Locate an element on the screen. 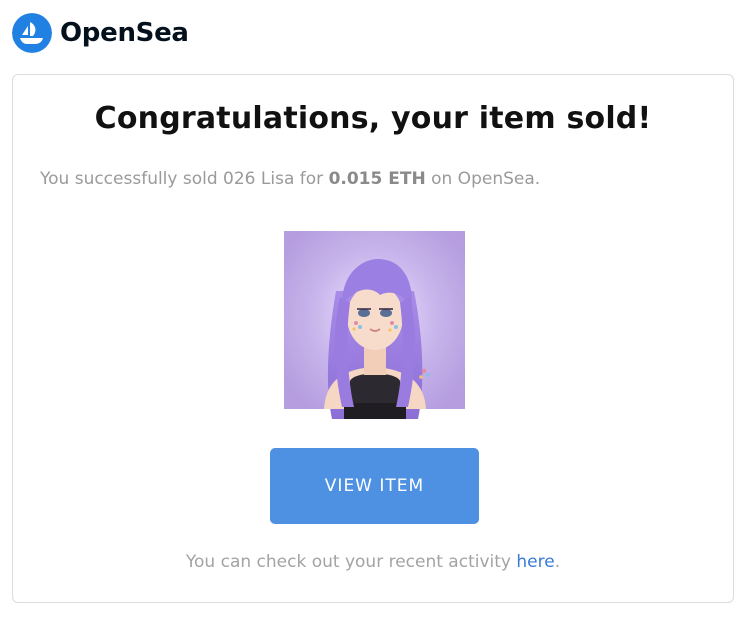 The height and width of the screenshot is (623, 748). opensea-logo-icon is located at coordinates (32, 33).